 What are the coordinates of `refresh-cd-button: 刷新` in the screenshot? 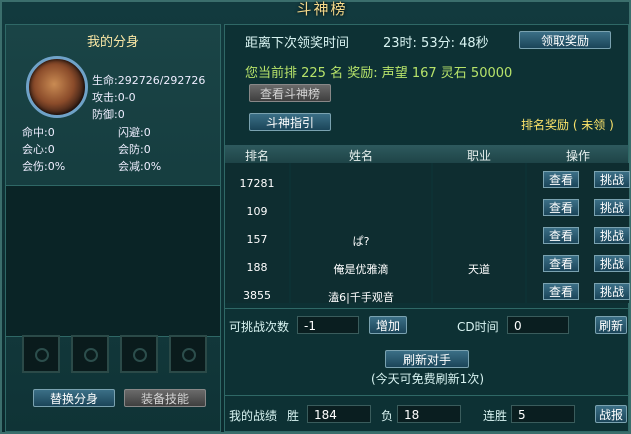 It's located at (611, 325).